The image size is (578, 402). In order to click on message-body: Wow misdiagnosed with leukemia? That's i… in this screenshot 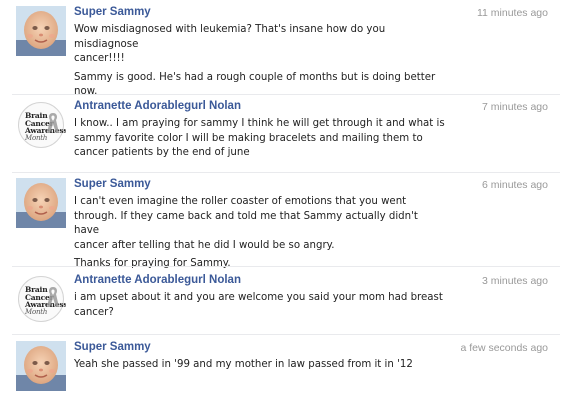, I will do `click(260, 63)`.